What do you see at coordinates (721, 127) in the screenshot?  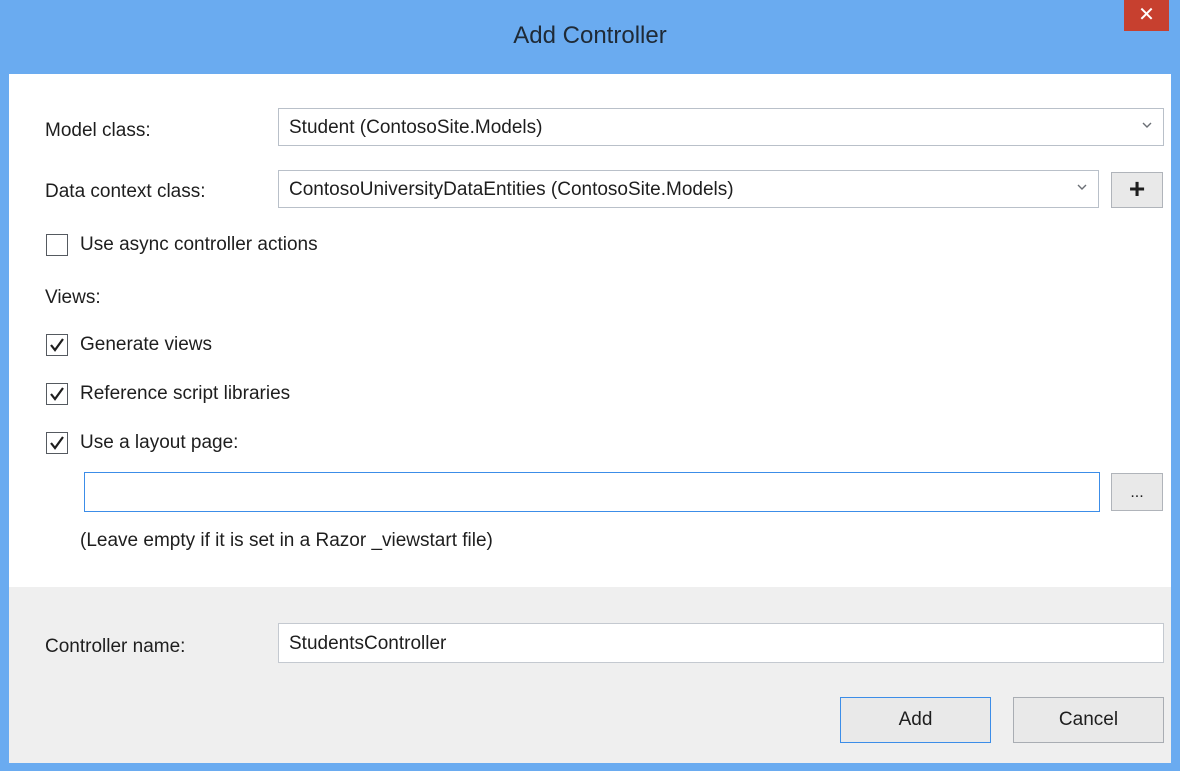 I see `model-class-select: Student (ContosoSite.Models)` at bounding box center [721, 127].